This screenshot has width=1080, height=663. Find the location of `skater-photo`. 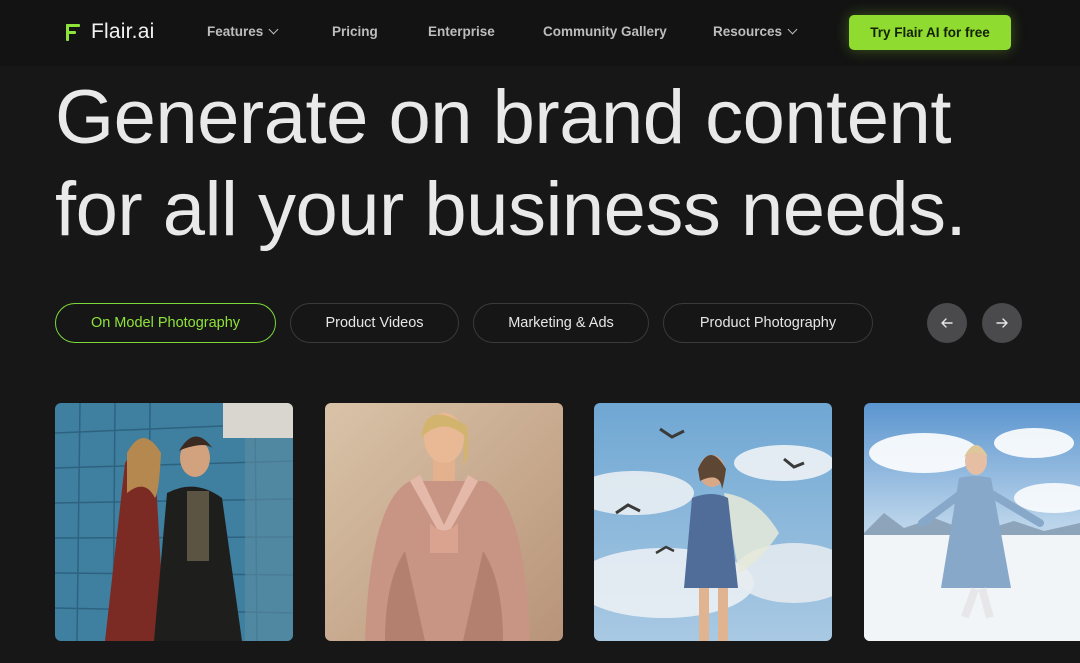

skater-photo is located at coordinates (972, 522).